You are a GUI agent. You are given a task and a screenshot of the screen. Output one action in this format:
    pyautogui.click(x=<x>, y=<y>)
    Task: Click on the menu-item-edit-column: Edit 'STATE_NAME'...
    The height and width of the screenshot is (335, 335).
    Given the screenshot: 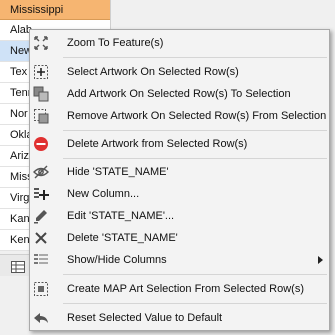 What is the action you would take?
    pyautogui.click(x=179, y=216)
    